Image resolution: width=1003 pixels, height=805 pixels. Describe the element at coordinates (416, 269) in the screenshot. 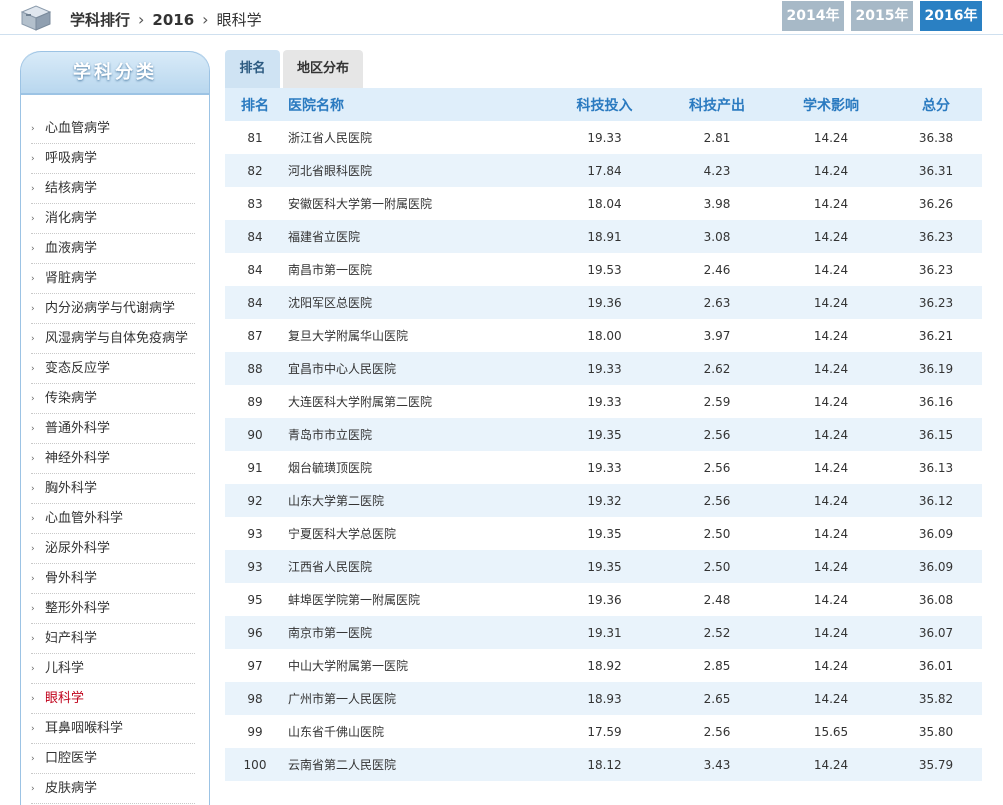

I see `cell-name: 南昌市第一医院` at that location.